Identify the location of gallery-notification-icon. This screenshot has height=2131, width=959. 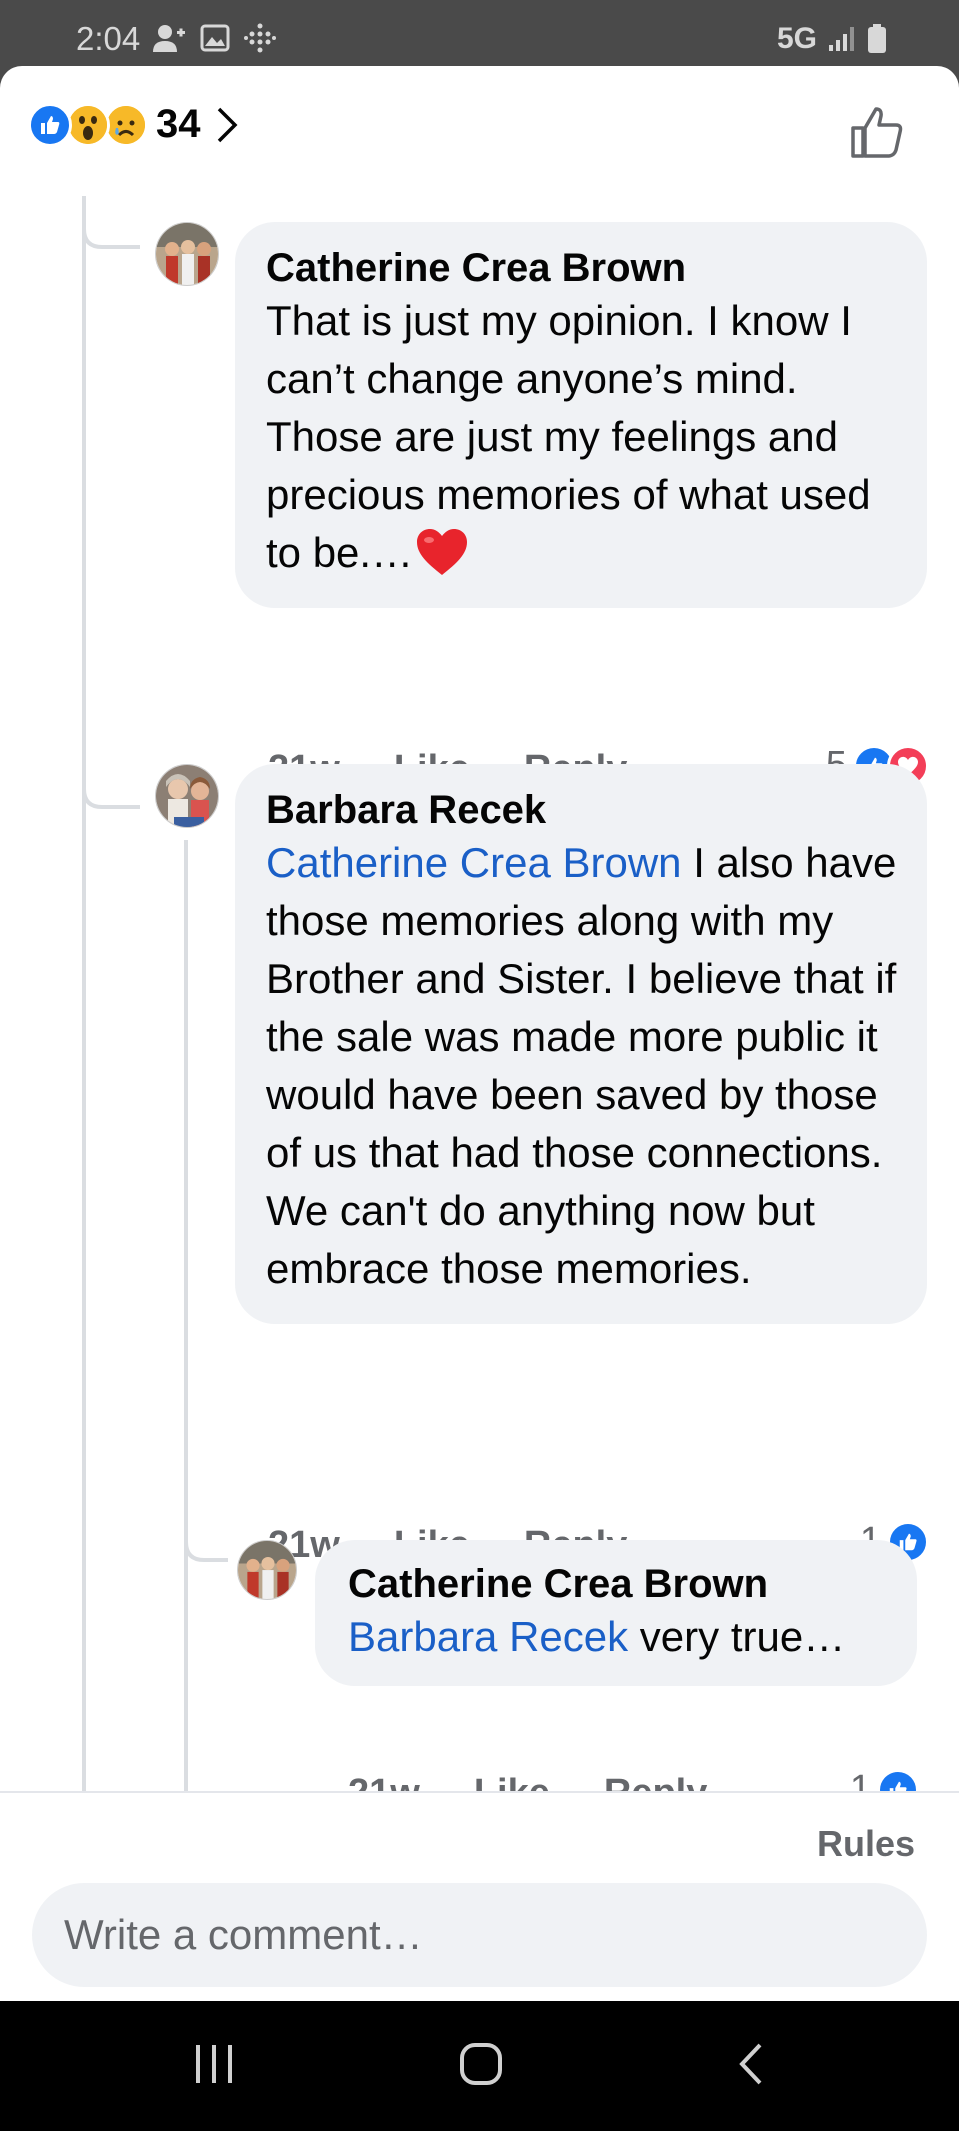
(215, 38).